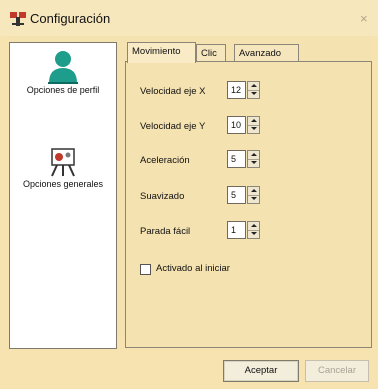 Image resolution: width=378 pixels, height=389 pixels. Describe the element at coordinates (18, 19) in the screenshot. I see `app-icon` at that location.